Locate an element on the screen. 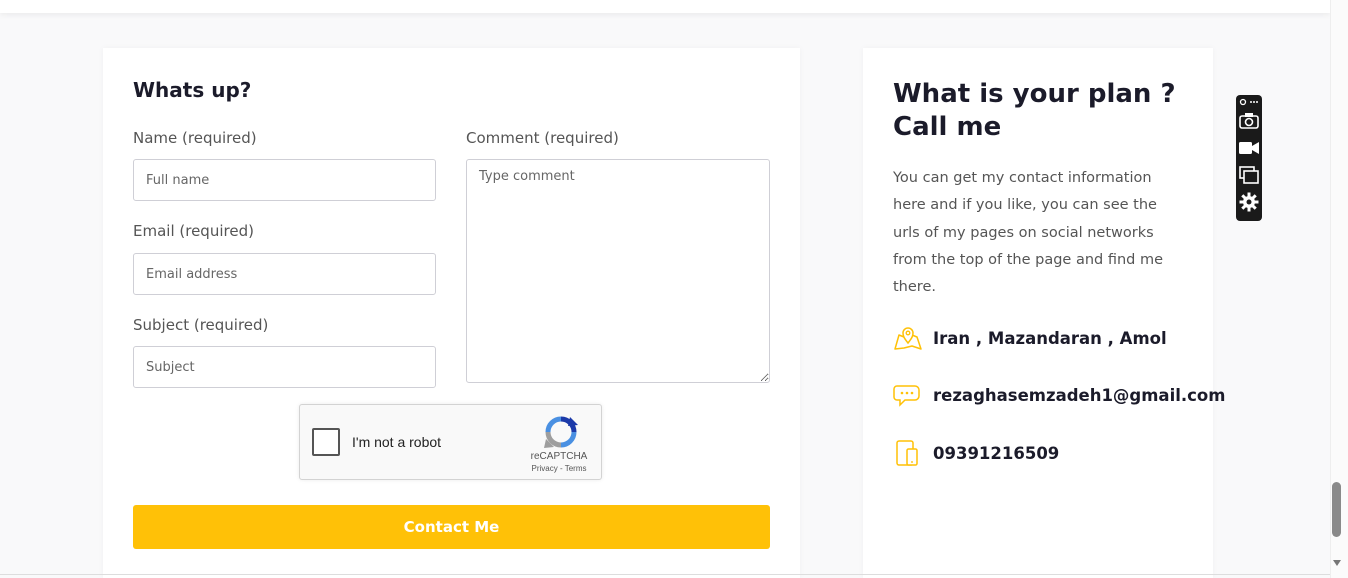  address-row: Iran , Mazandaran , Amol is located at coordinates (1030, 338).